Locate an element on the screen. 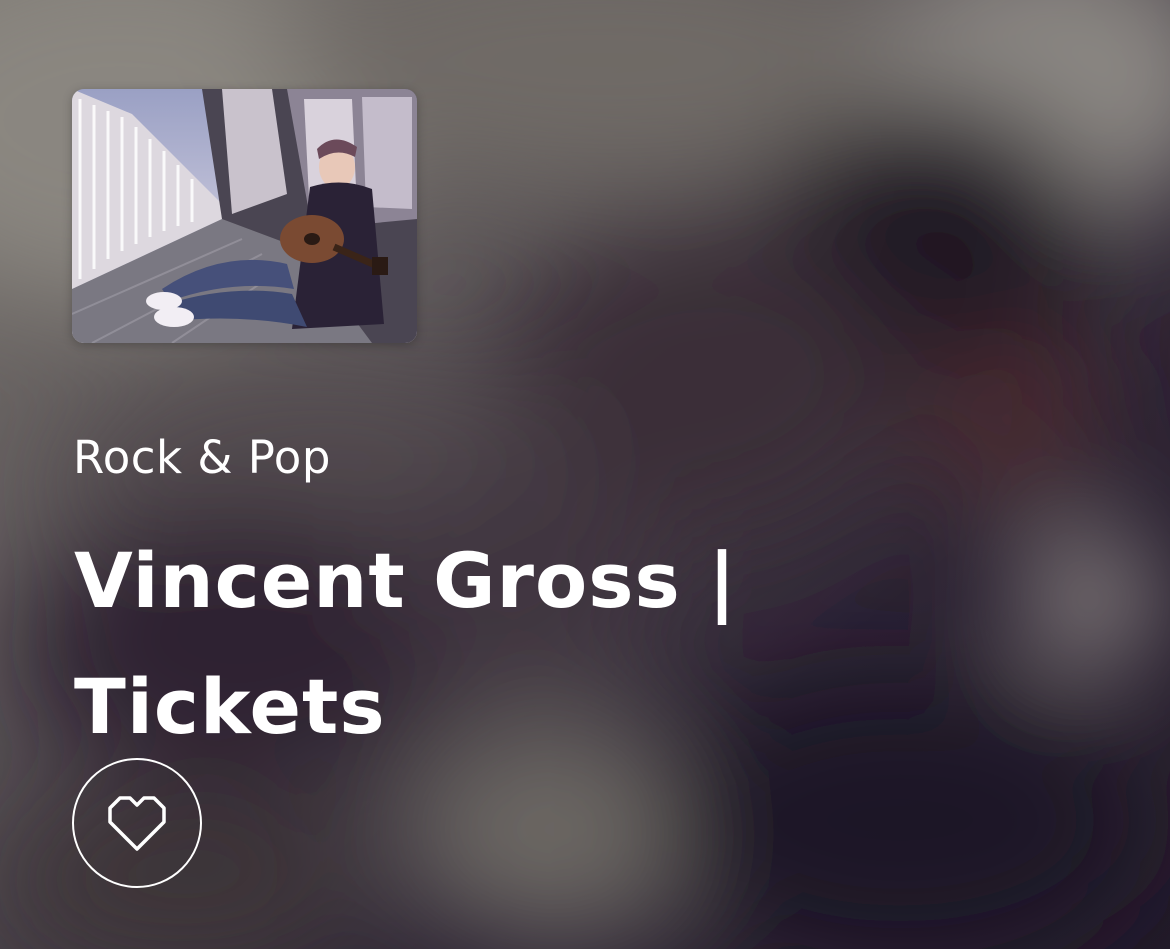  event-category: Rock & Pop is located at coordinates (202, 457).